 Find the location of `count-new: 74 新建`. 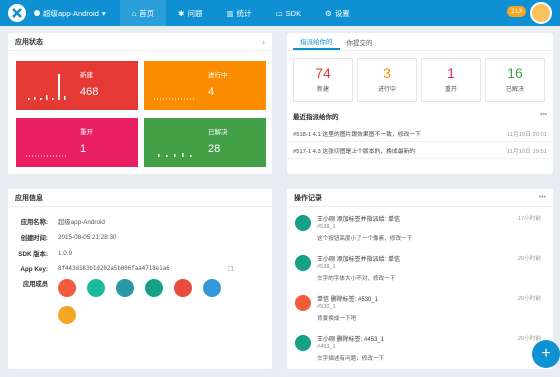

count-new: 74 新建 is located at coordinates (323, 80).